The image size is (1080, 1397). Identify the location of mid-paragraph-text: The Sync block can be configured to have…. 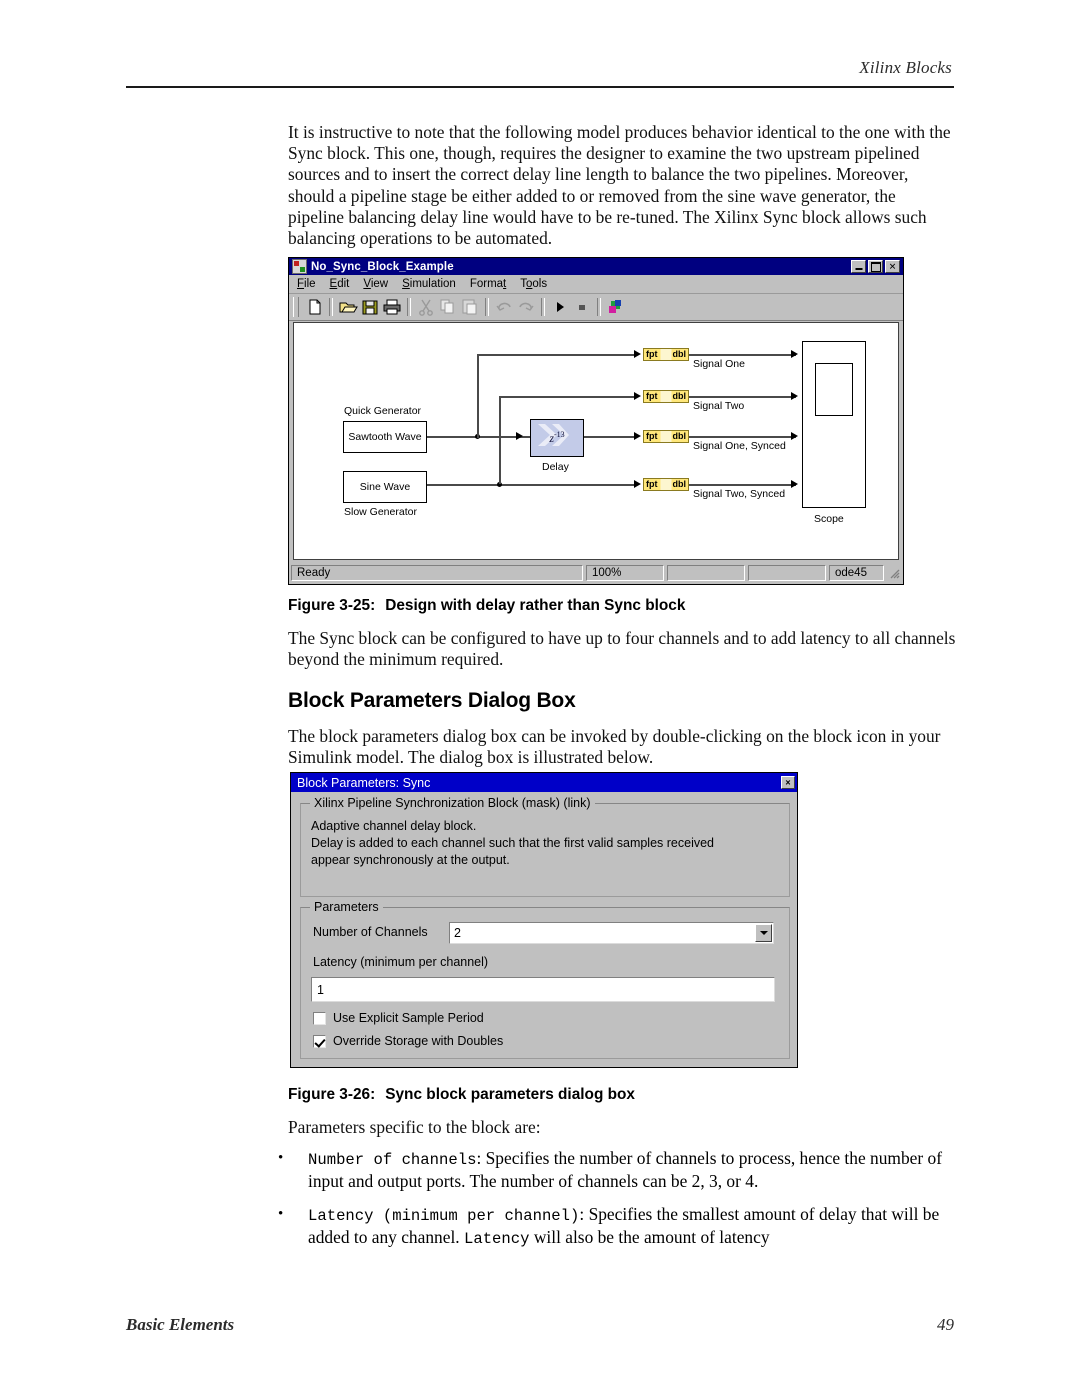
(622, 649).